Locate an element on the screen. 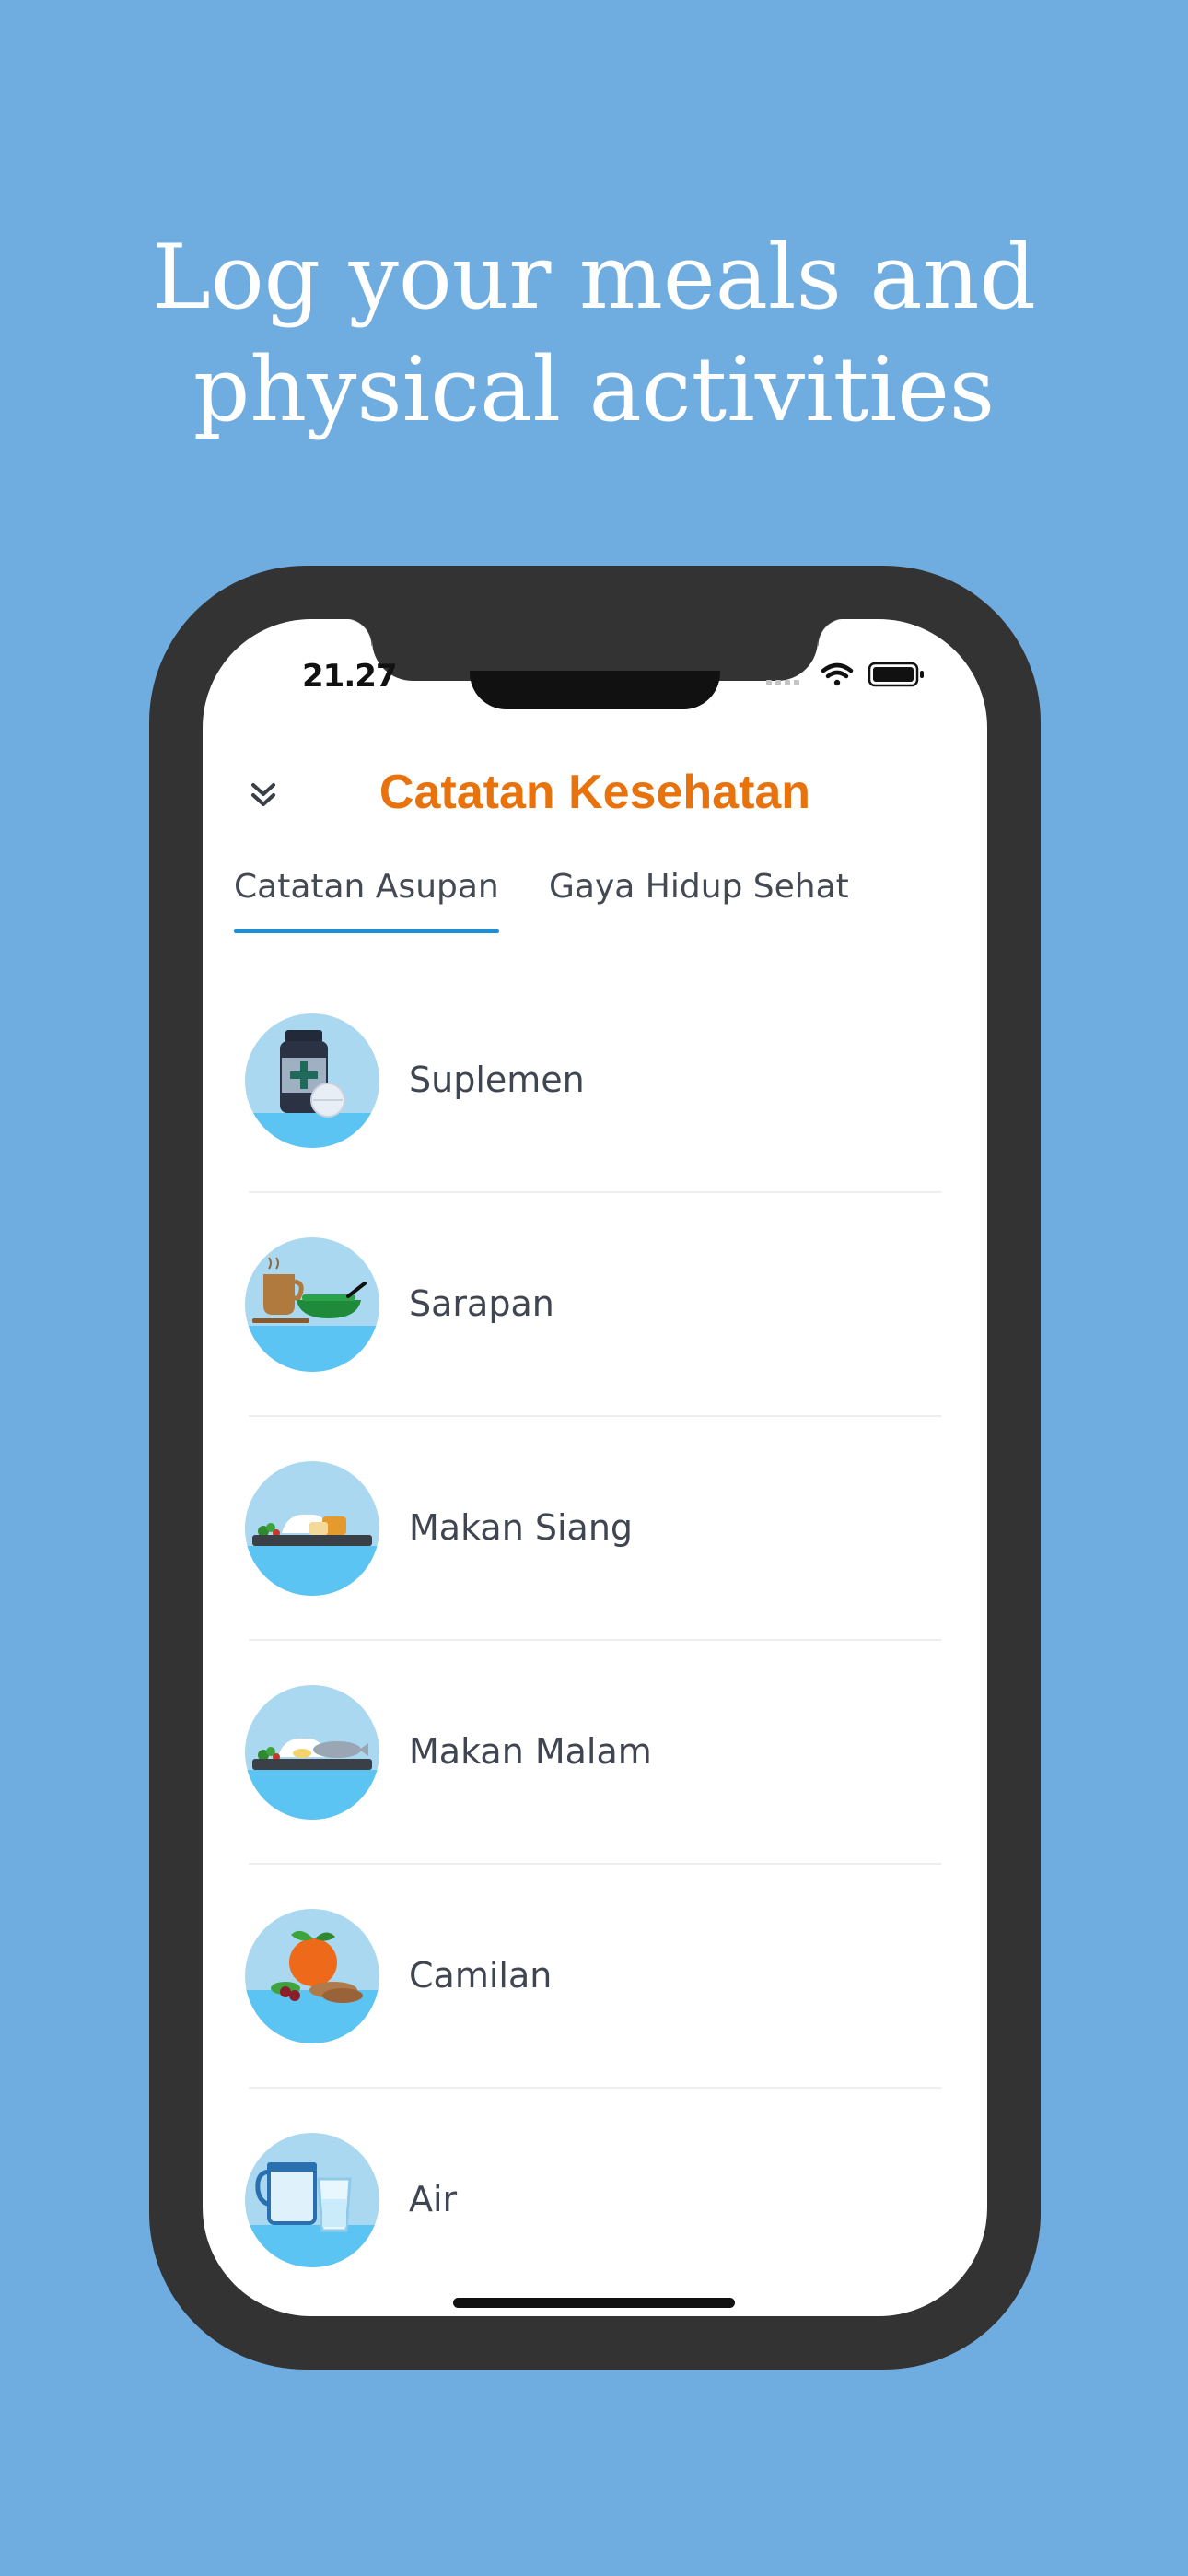 The width and height of the screenshot is (1188, 2576). headline-line-2: physical activities is located at coordinates (594, 389).